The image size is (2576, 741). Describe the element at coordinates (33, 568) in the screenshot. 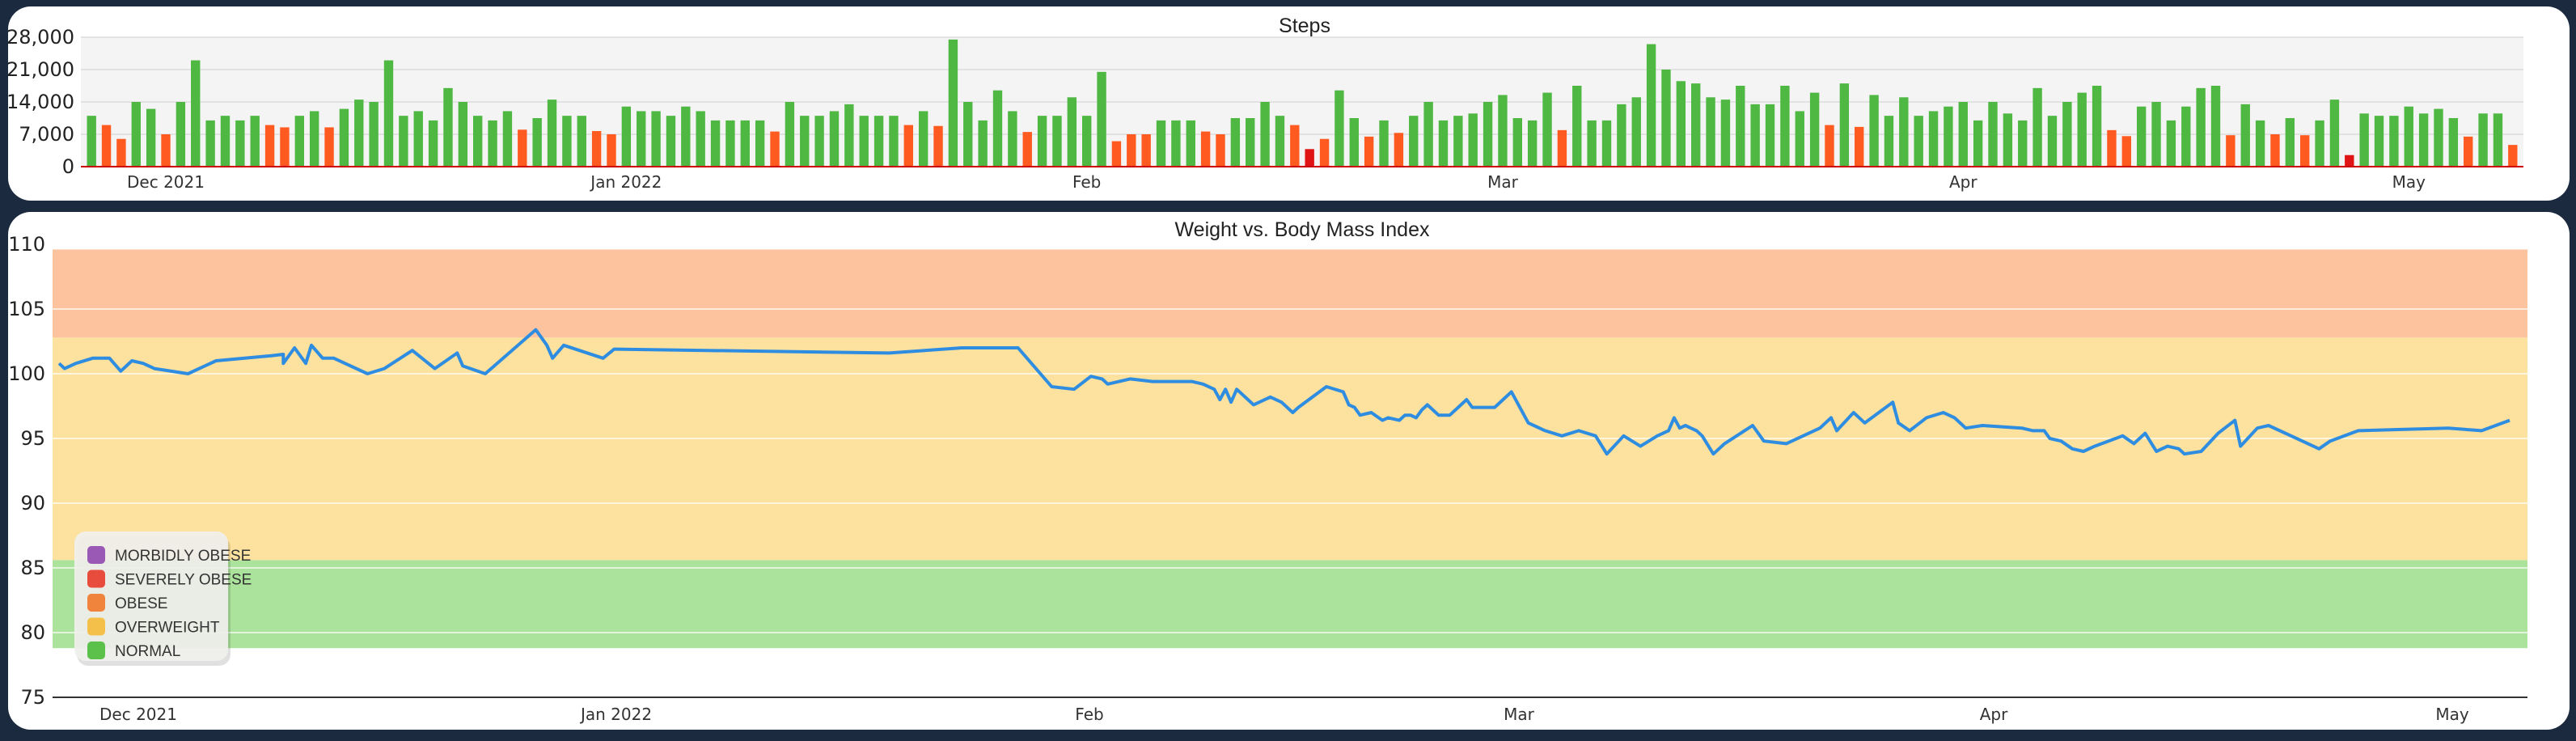

I see `weight-y-tick-label: 85` at that location.